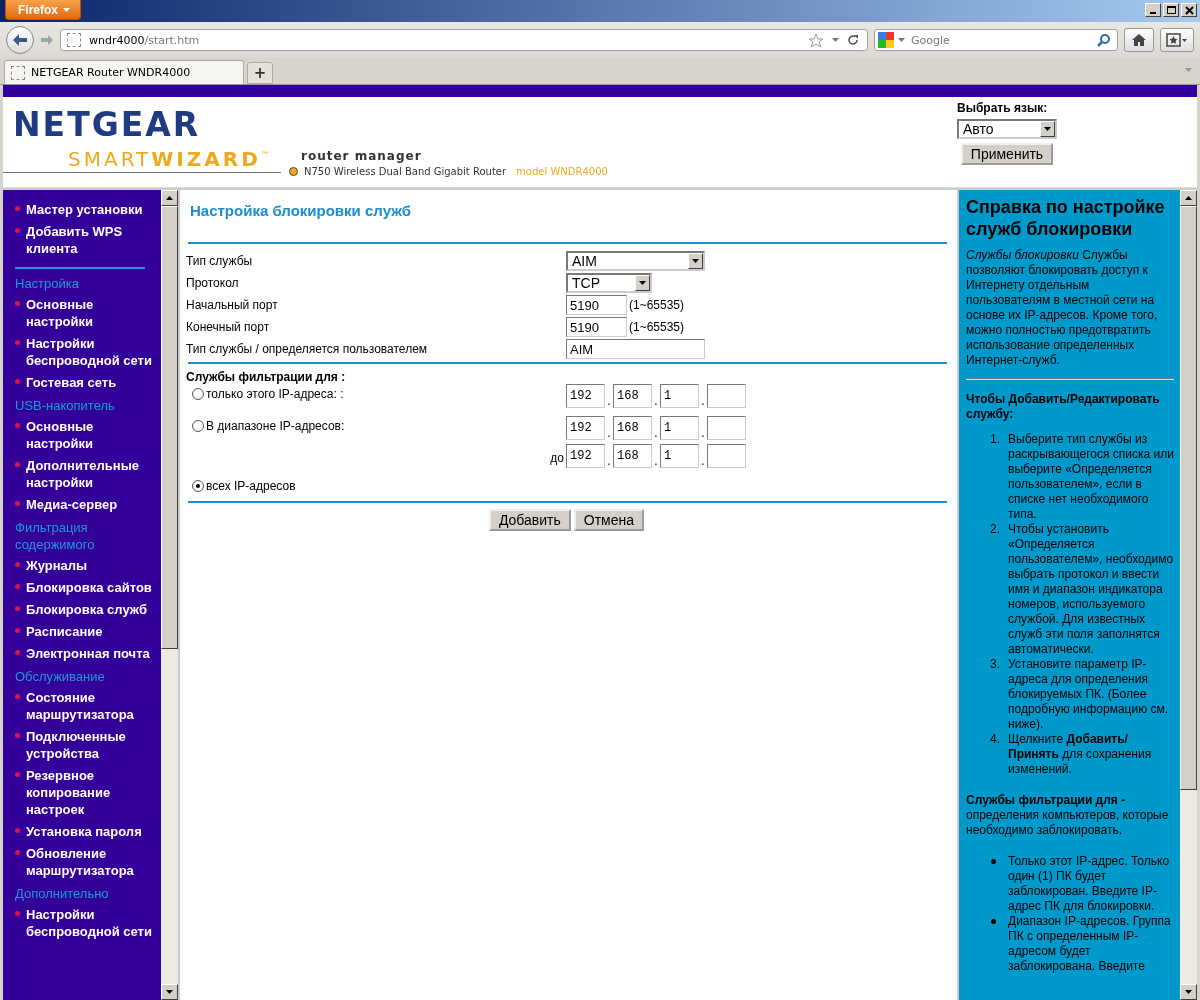  I want to click on menu-link: Обновление маршрутизатора, so click(89, 862).